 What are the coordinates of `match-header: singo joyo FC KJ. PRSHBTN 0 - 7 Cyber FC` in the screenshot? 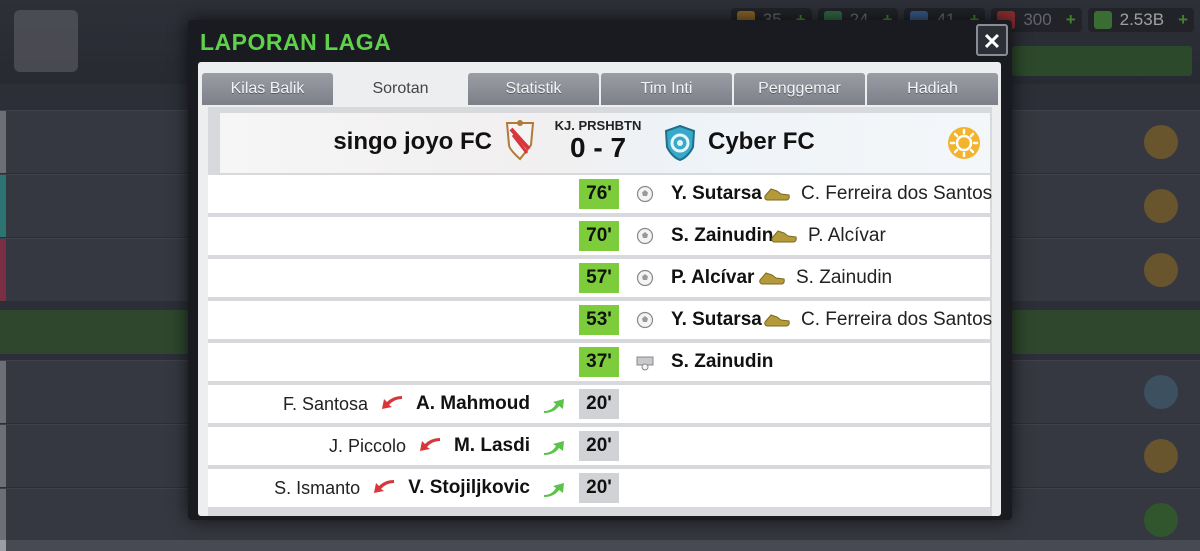 It's located at (605, 143).